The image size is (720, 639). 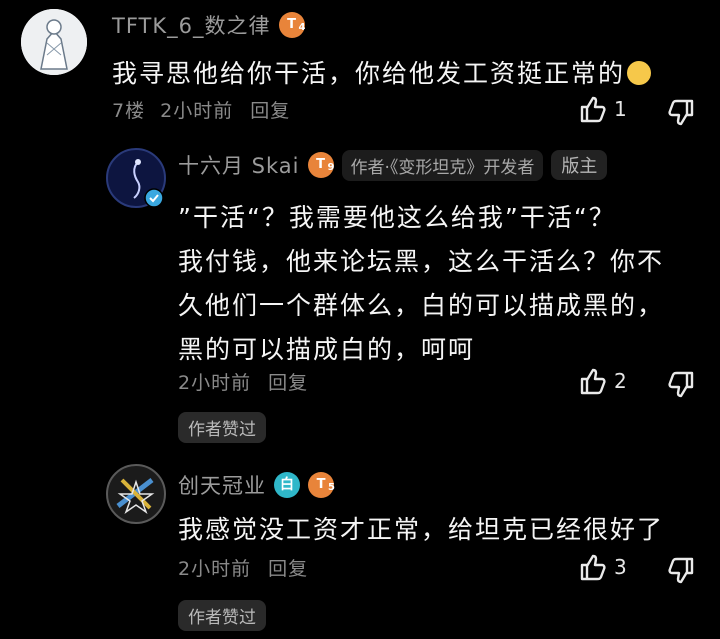 I want to click on comment-2-header: 十六月 Skai T9 作者·《变形坦克》开发者 版主, so click(x=393, y=165).